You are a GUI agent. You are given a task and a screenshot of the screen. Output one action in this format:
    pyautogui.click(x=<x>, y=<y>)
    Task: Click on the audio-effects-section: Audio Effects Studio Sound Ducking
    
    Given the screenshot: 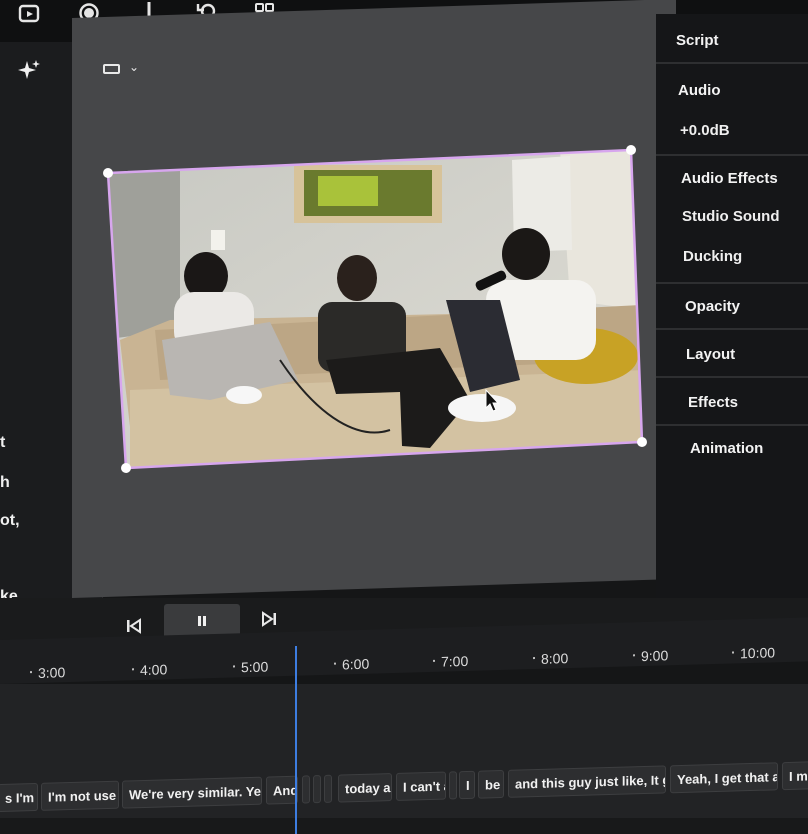 What is the action you would take?
    pyautogui.click(x=732, y=218)
    